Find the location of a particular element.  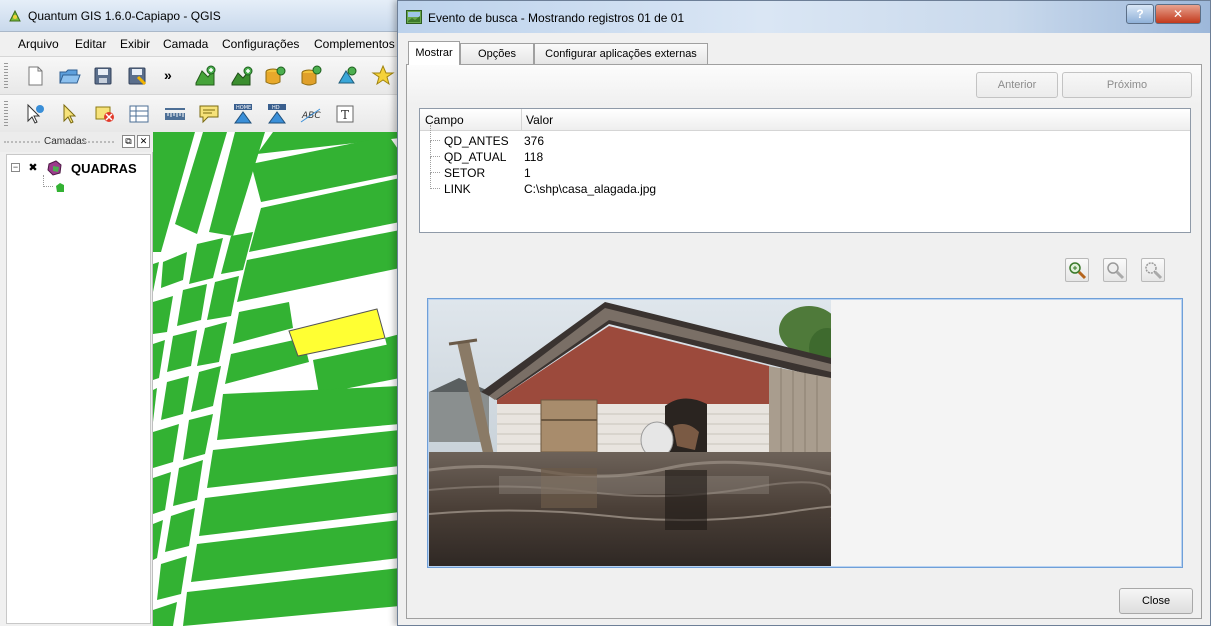

collapse-layer-icon: − is located at coordinates (15, 167).